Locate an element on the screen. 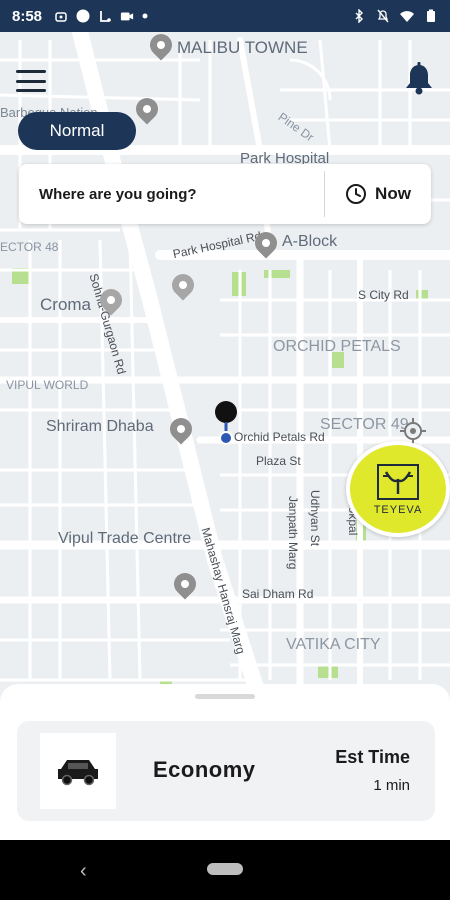  car-thumbnail is located at coordinates (78, 771).